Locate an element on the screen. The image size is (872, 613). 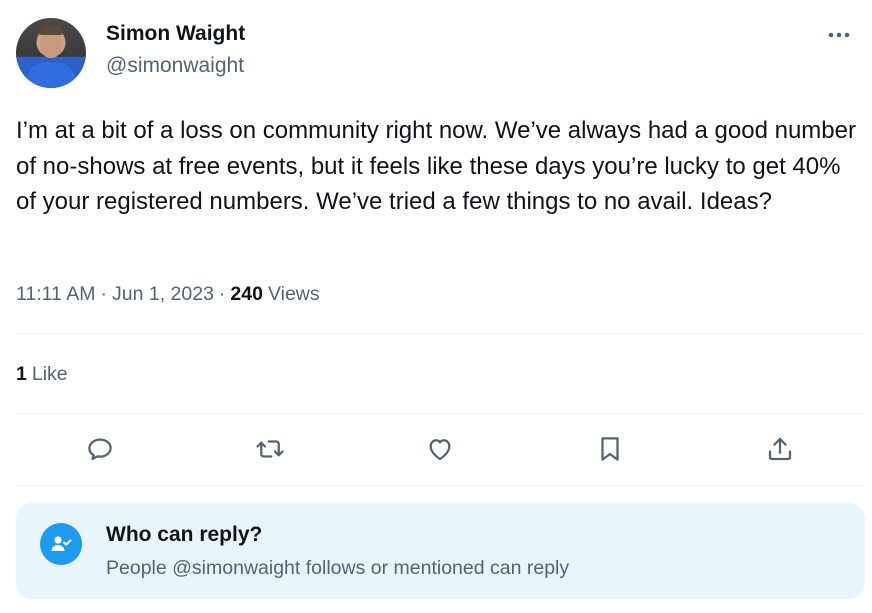
tweet-time: 11:11 AM is located at coordinates (56, 294).